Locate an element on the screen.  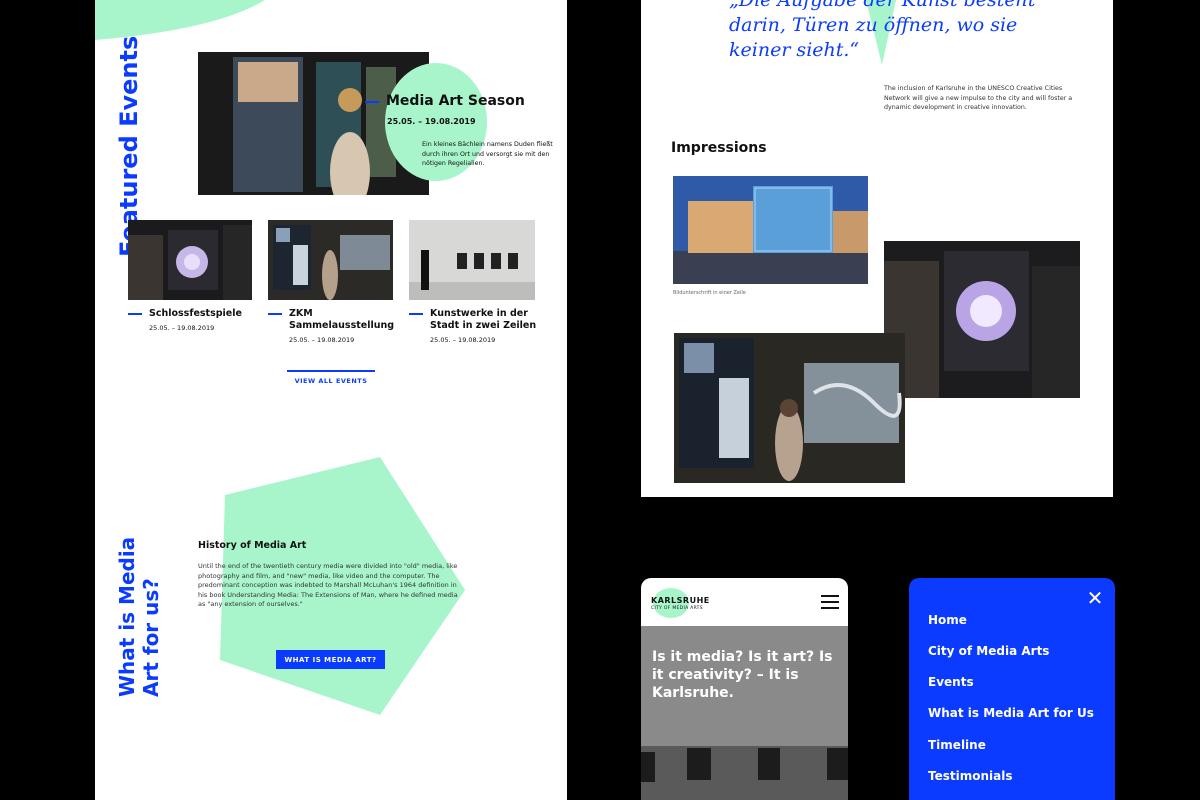
menu-item-testimonials: Testimonials is located at coordinates (970, 776).